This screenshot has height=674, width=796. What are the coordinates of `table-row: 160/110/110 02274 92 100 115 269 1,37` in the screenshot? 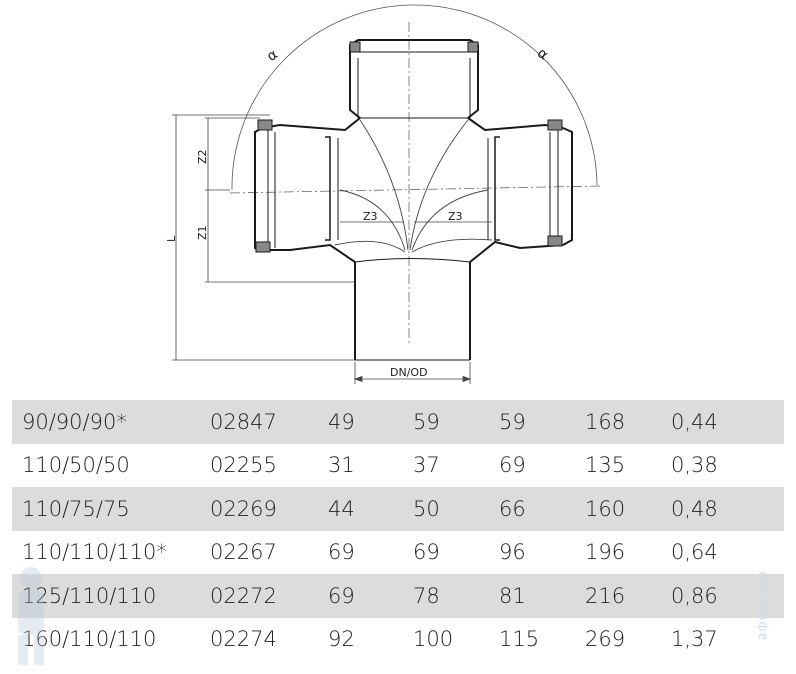 It's located at (398, 640).